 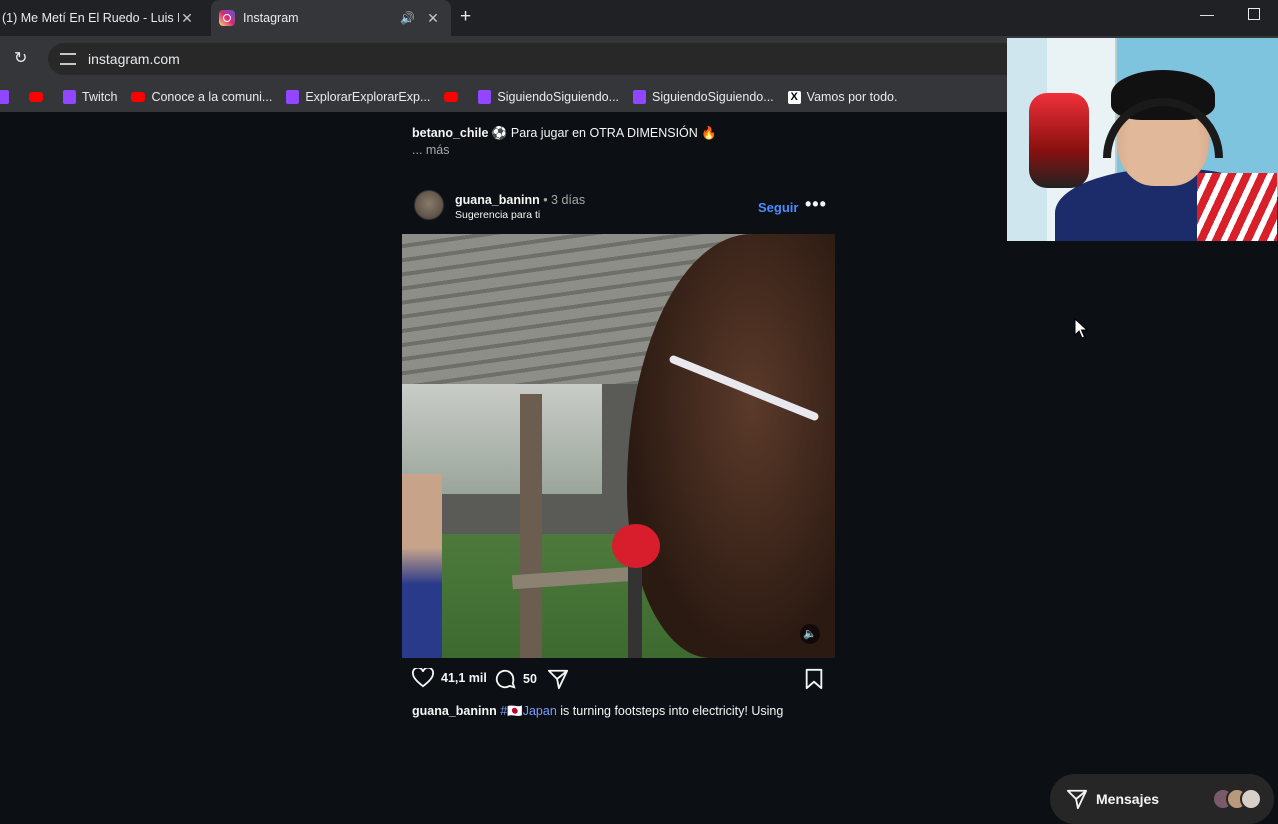 I want to click on likes-count: 41,1 mil, so click(x=464, y=678).